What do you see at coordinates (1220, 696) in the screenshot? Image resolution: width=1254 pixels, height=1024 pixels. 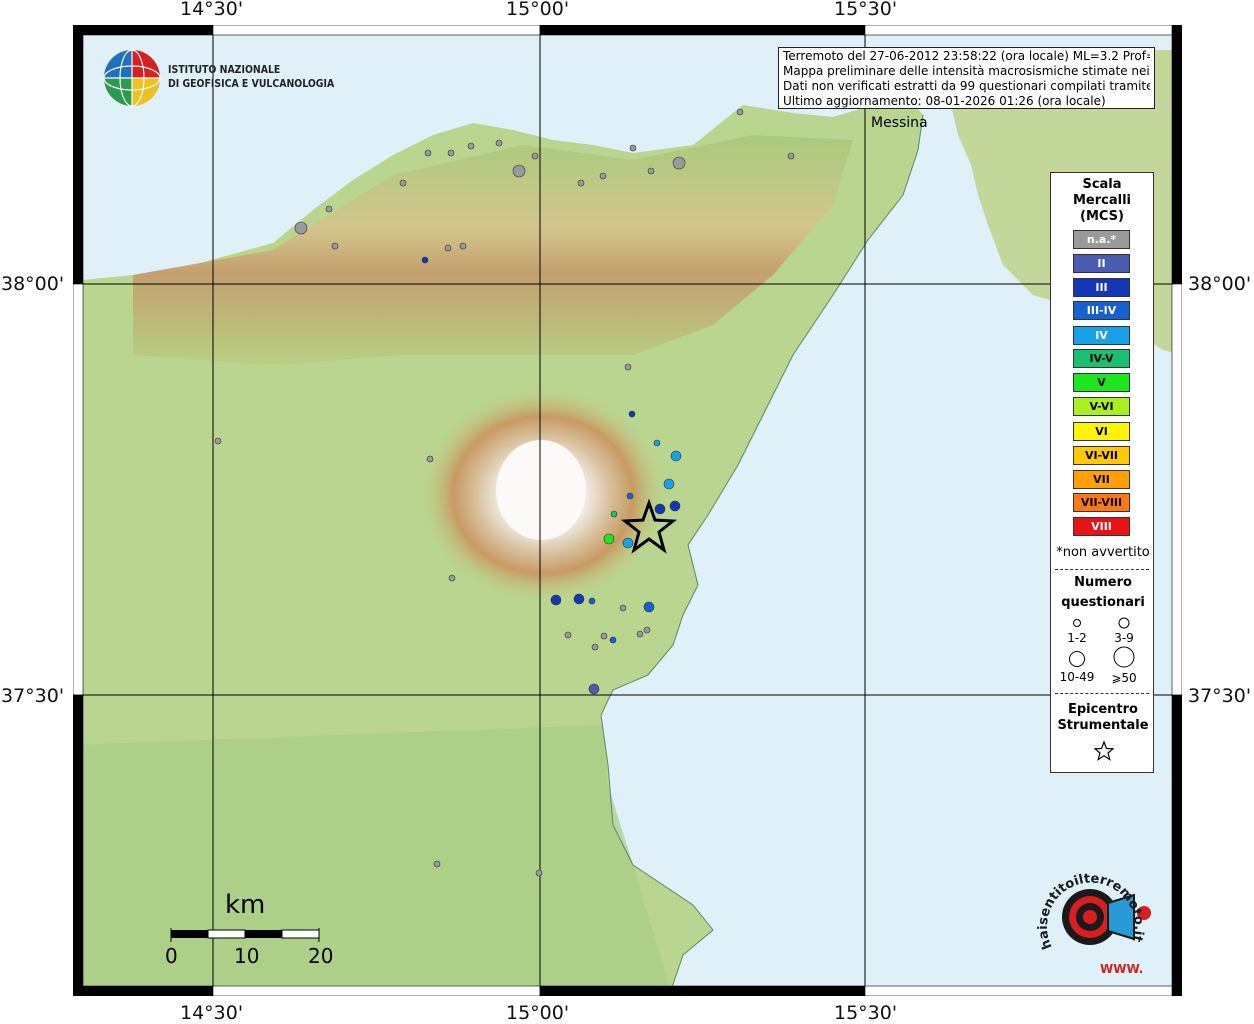 I see `right-coord-2: 37°30'` at bounding box center [1220, 696].